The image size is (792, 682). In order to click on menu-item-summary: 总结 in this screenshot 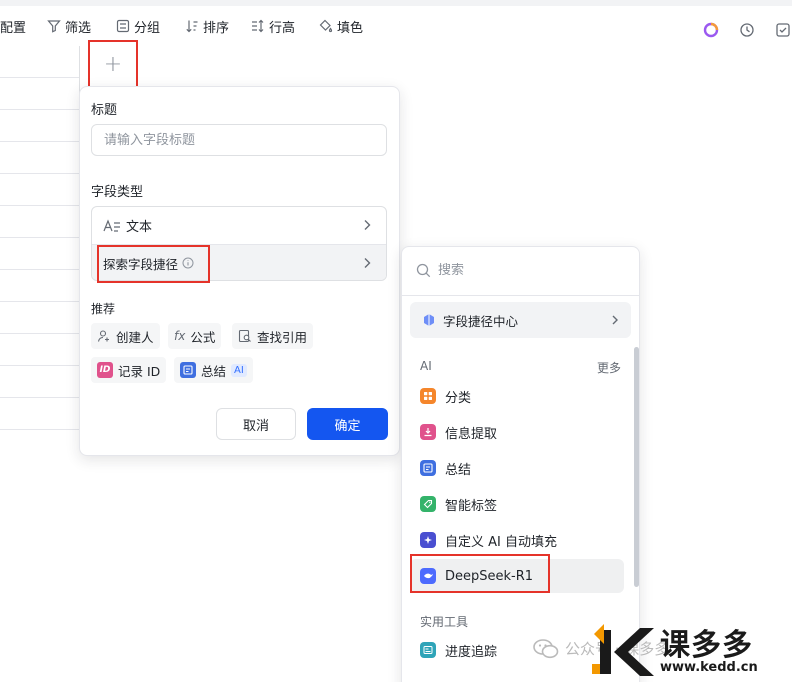, I will do `click(517, 468)`.